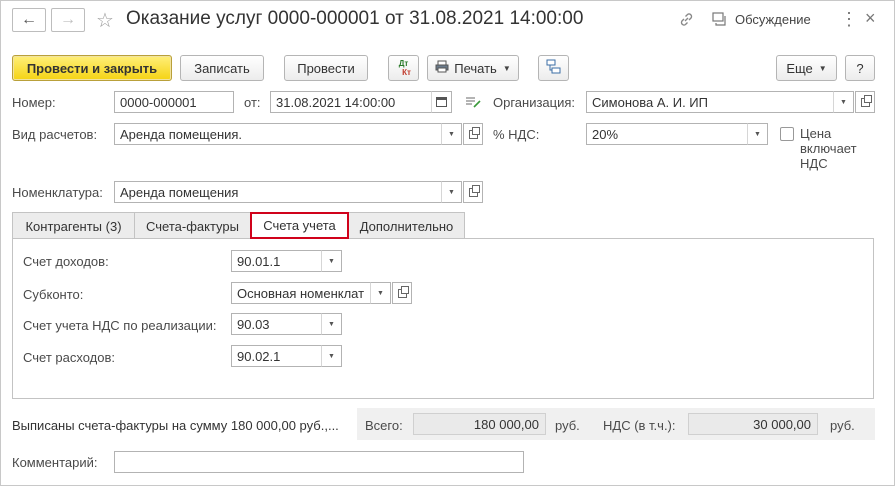 The width and height of the screenshot is (895, 486). I want to click on total-currency: руб., so click(567, 425).